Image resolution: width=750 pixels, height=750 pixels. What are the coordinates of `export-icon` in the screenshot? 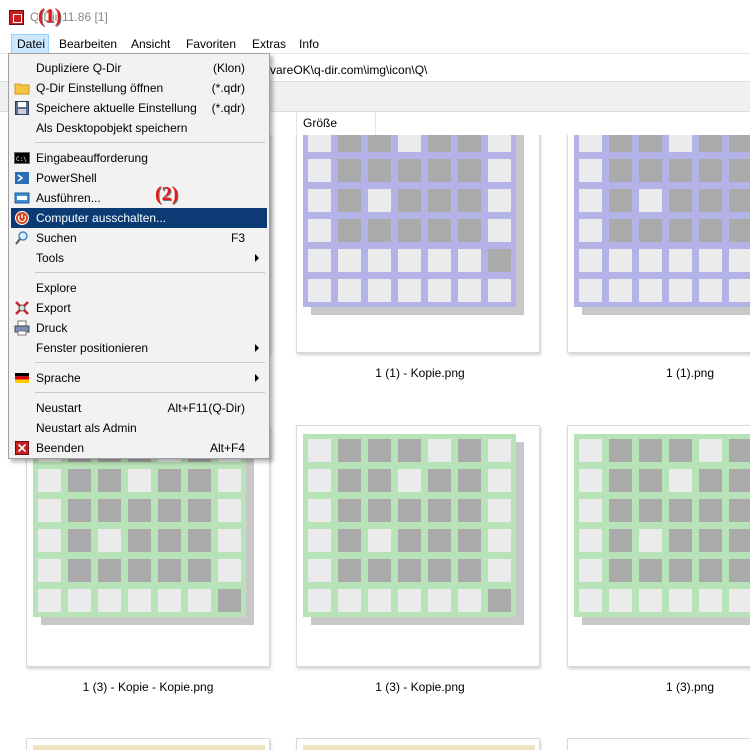 It's located at (22, 308).